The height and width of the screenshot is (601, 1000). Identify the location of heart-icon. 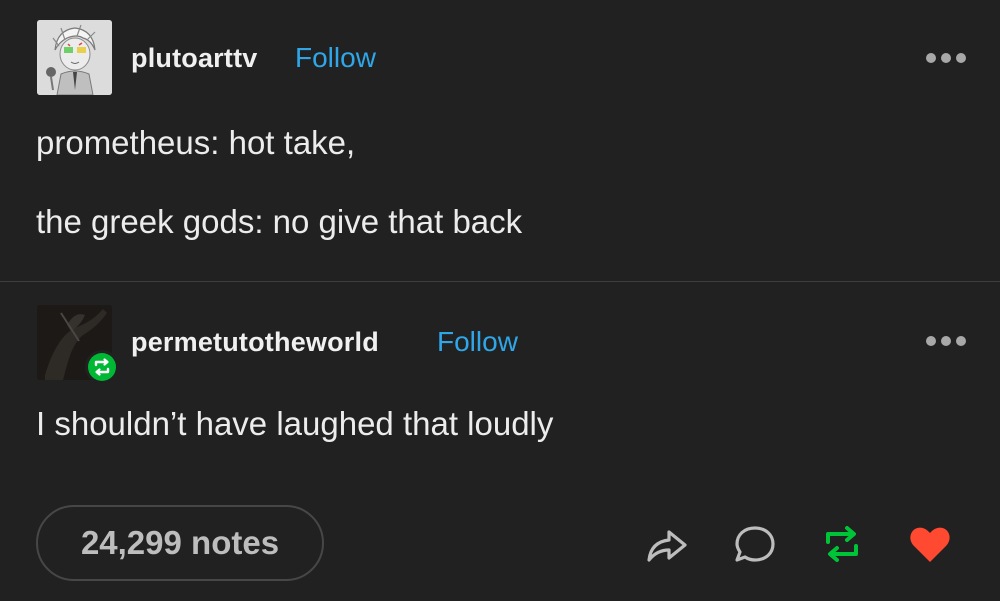
(930, 544).